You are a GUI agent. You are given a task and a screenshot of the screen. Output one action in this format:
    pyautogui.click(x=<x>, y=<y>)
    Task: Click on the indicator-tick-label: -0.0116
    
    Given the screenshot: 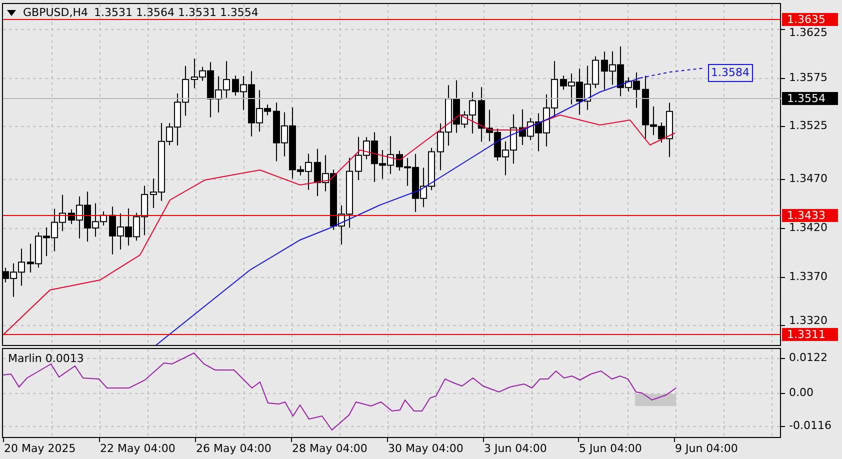 What is the action you would take?
    pyautogui.click(x=810, y=426)
    